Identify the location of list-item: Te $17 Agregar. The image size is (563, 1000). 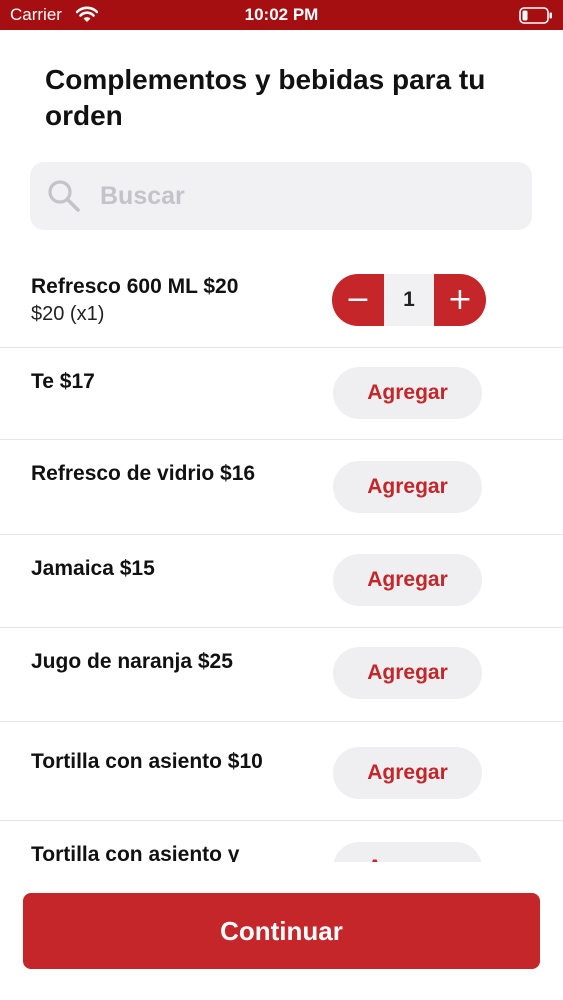
(281, 394).